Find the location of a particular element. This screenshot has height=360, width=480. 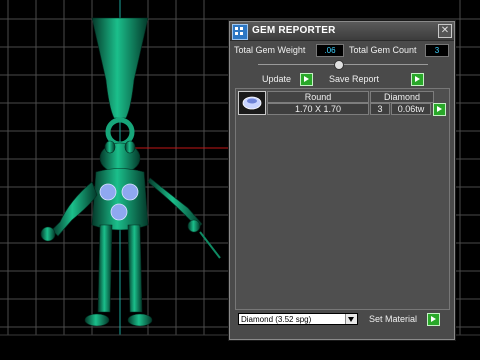

gem-shape-header: Round is located at coordinates (318, 97).